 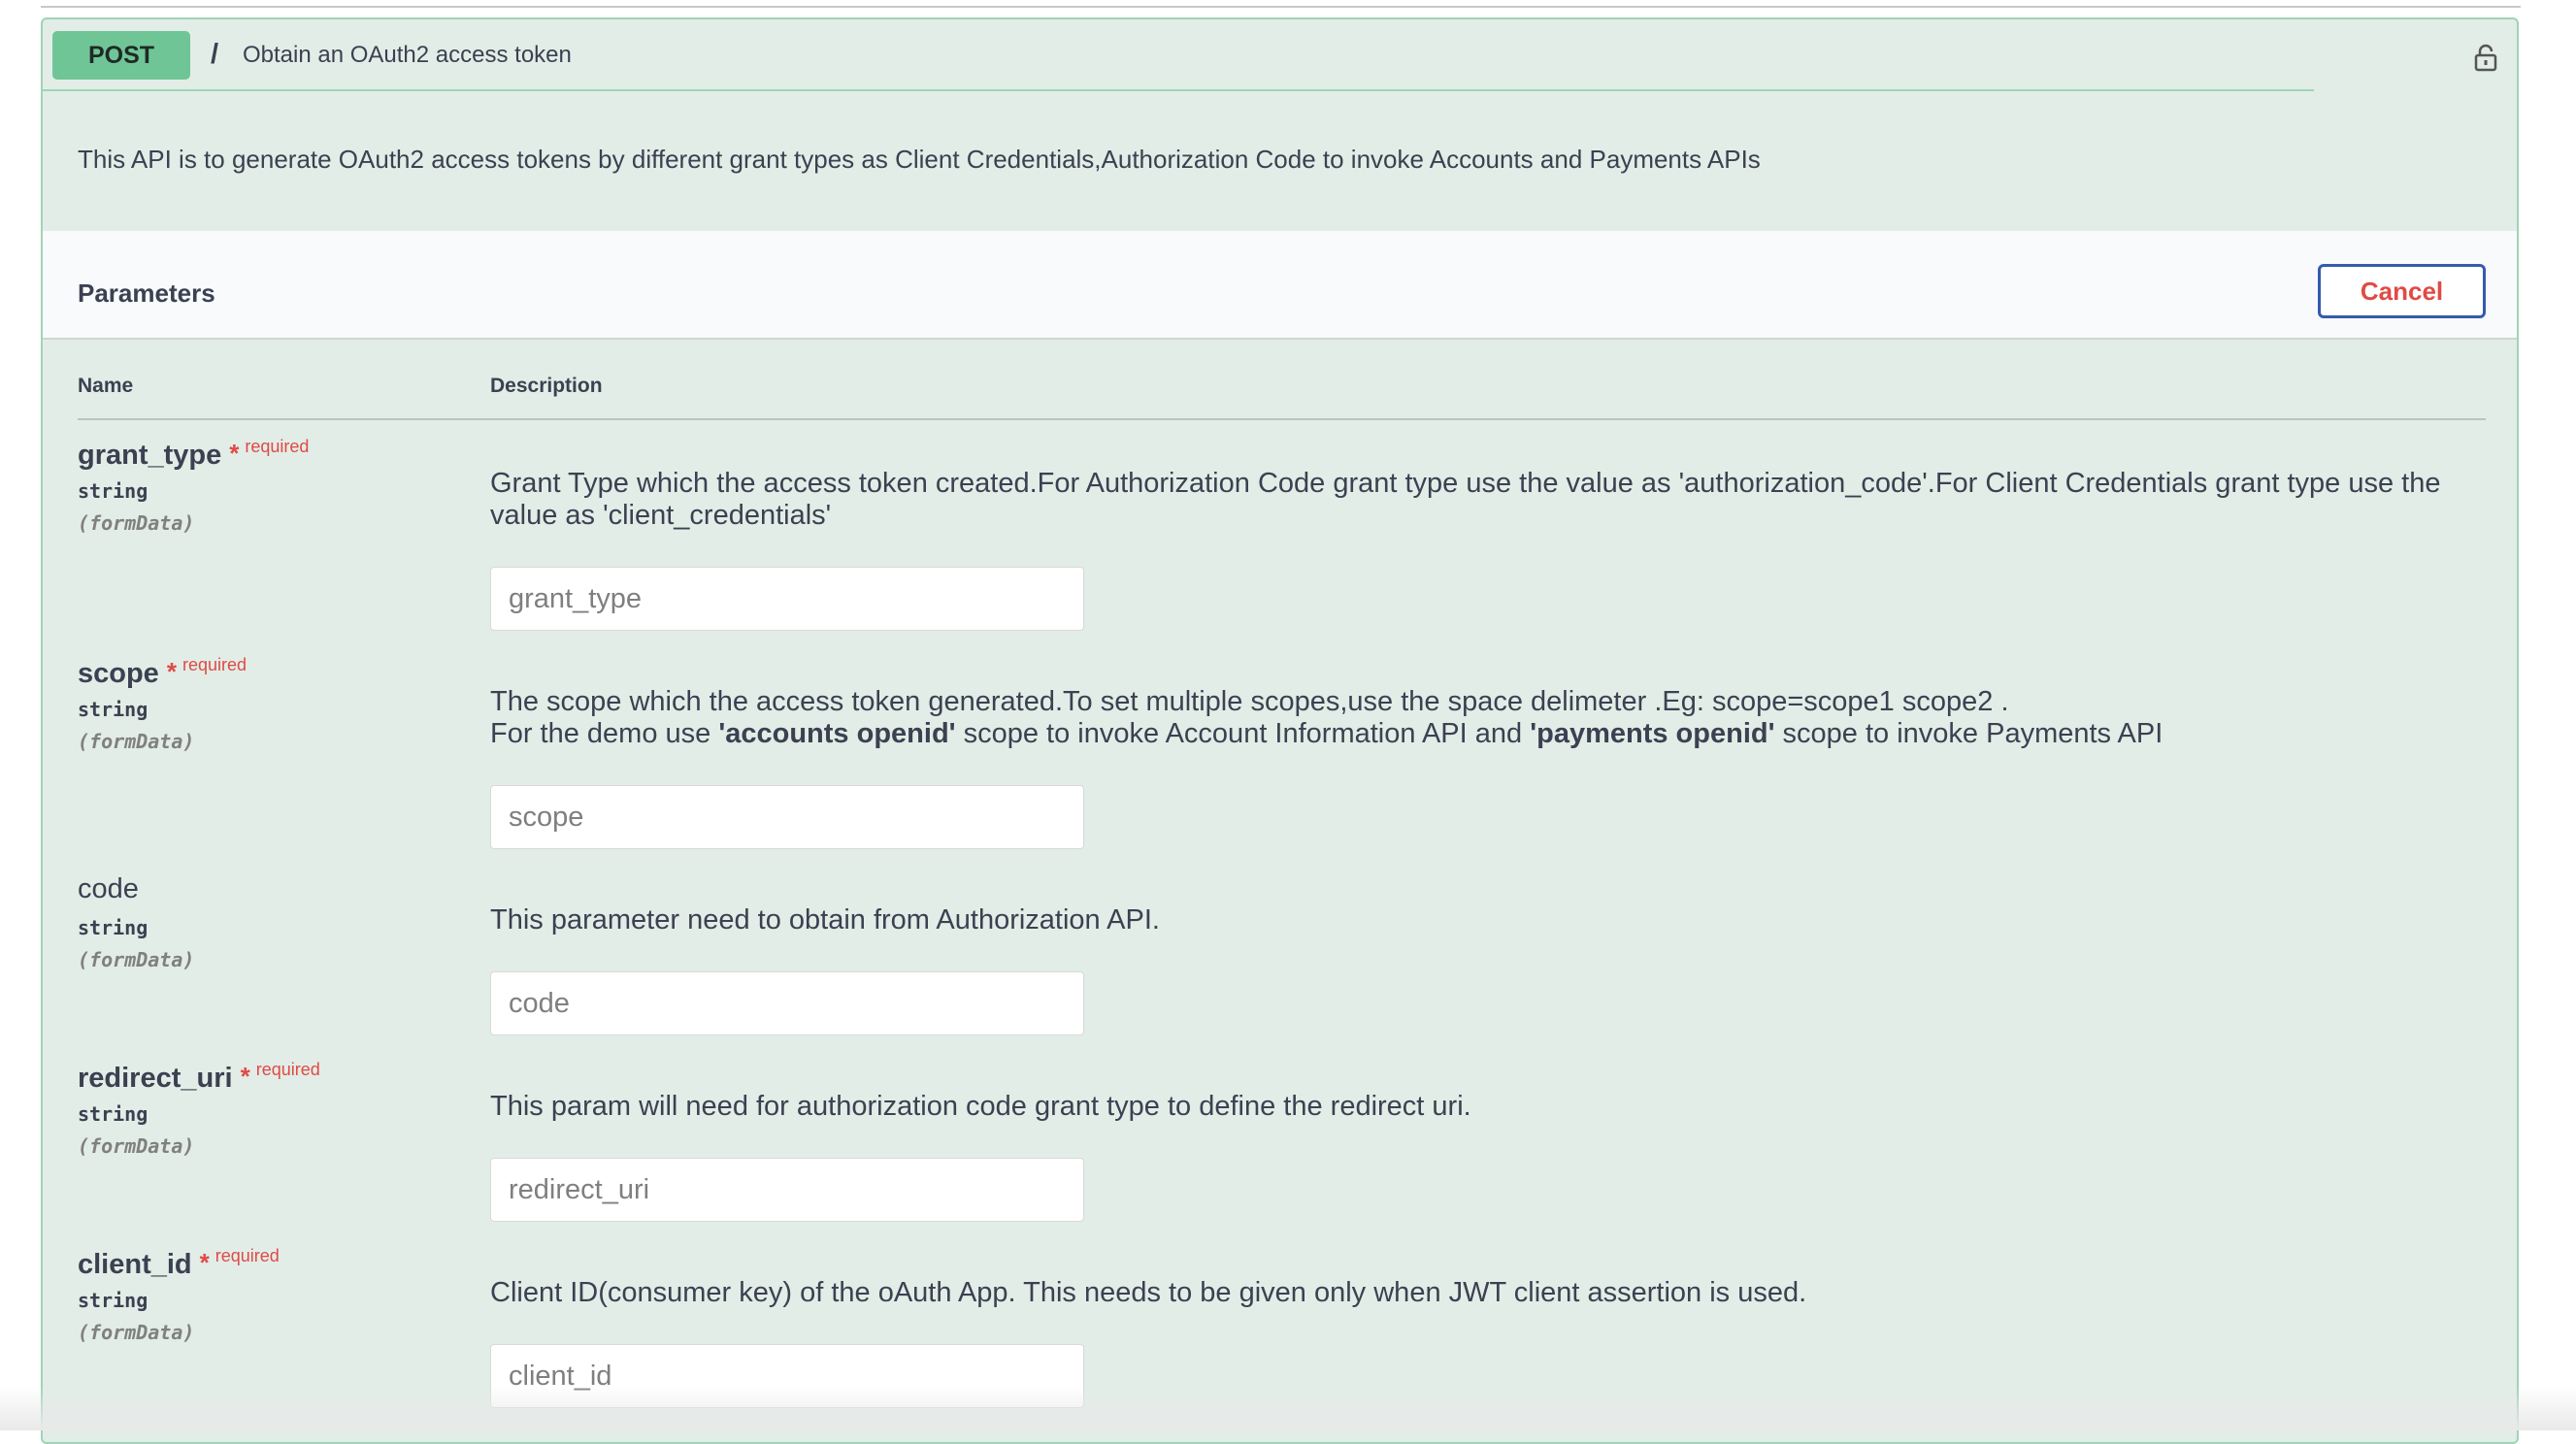 What do you see at coordinates (2402, 291) in the screenshot?
I see `cancel-button: Cancel` at bounding box center [2402, 291].